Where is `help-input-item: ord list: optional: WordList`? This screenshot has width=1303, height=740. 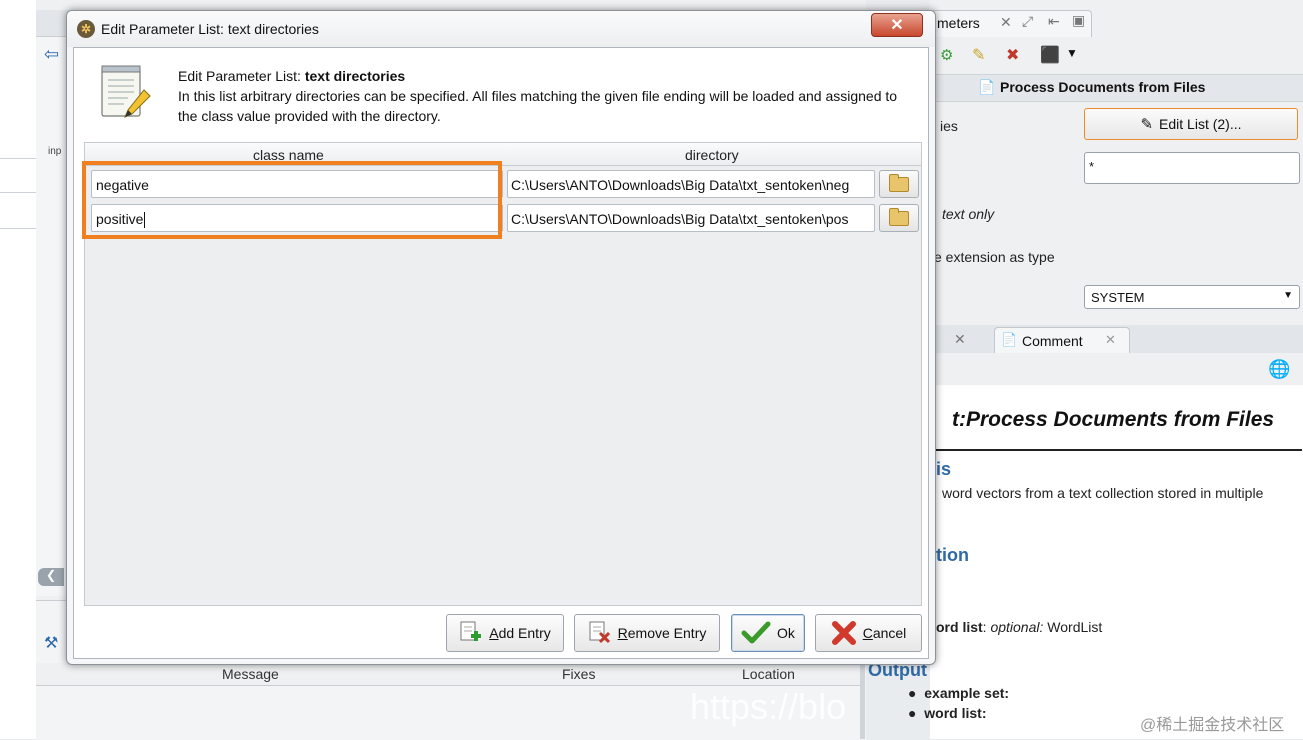 help-input-item: ord list: optional: WordList is located at coordinates (1019, 627).